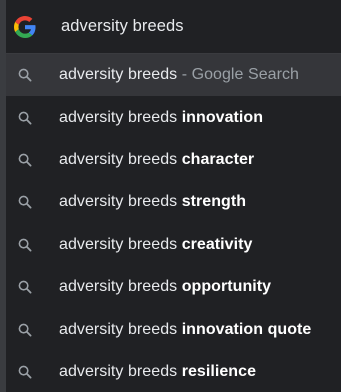 This screenshot has width=341, height=392. I want to click on omnibox-input: adversity breeds, so click(122, 26).